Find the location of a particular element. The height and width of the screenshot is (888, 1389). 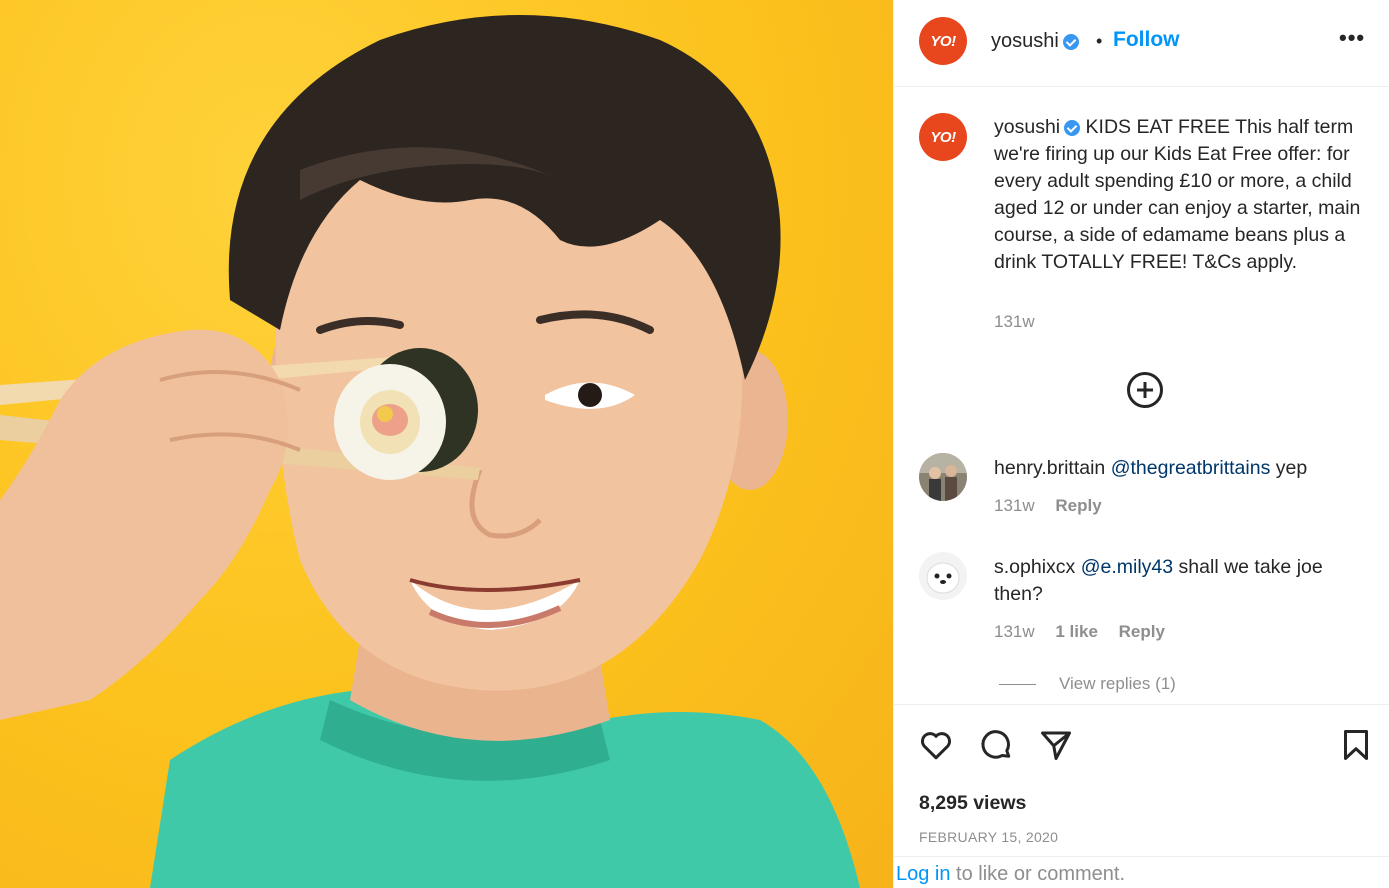

follow-button: Follow is located at coordinates (1146, 40).